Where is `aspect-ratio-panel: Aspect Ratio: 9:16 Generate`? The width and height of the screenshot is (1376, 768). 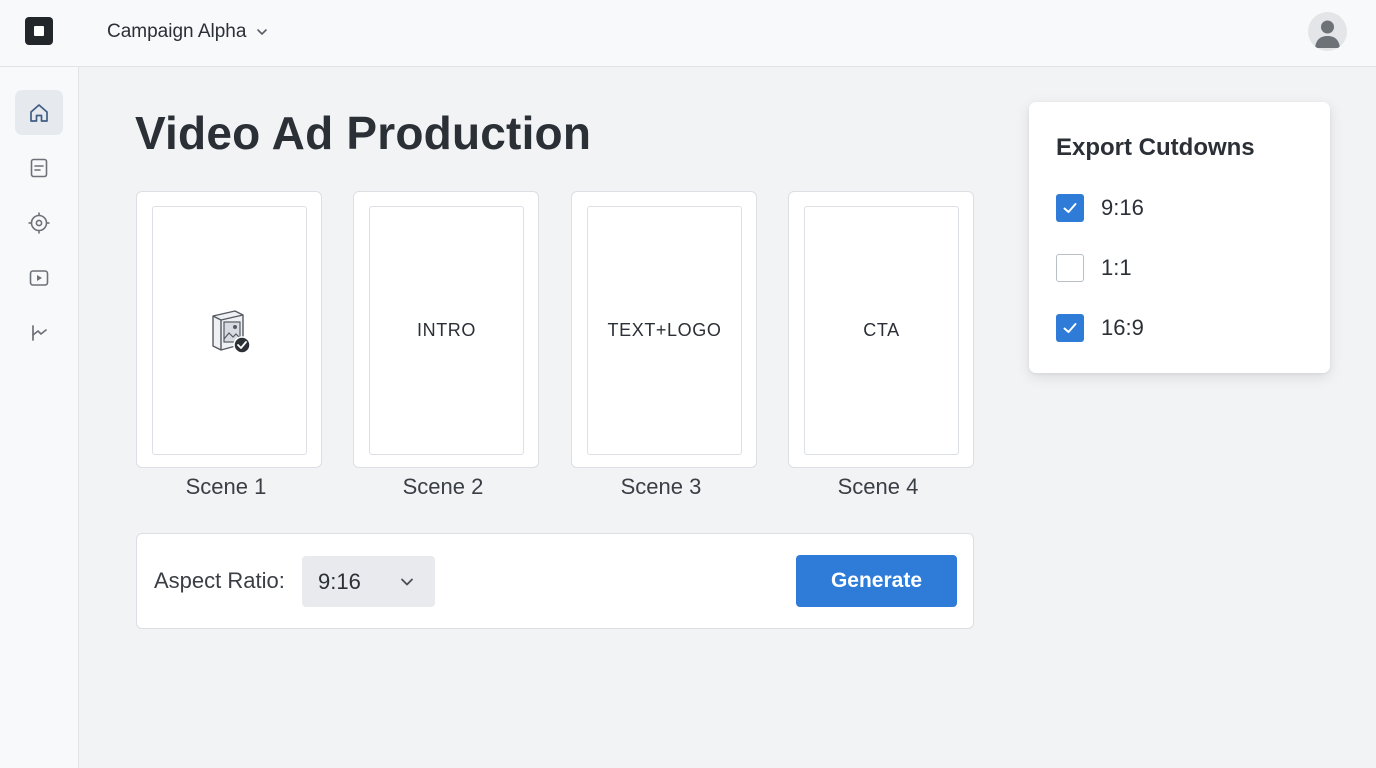
aspect-ratio-panel: Aspect Ratio: 9:16 Generate is located at coordinates (555, 581).